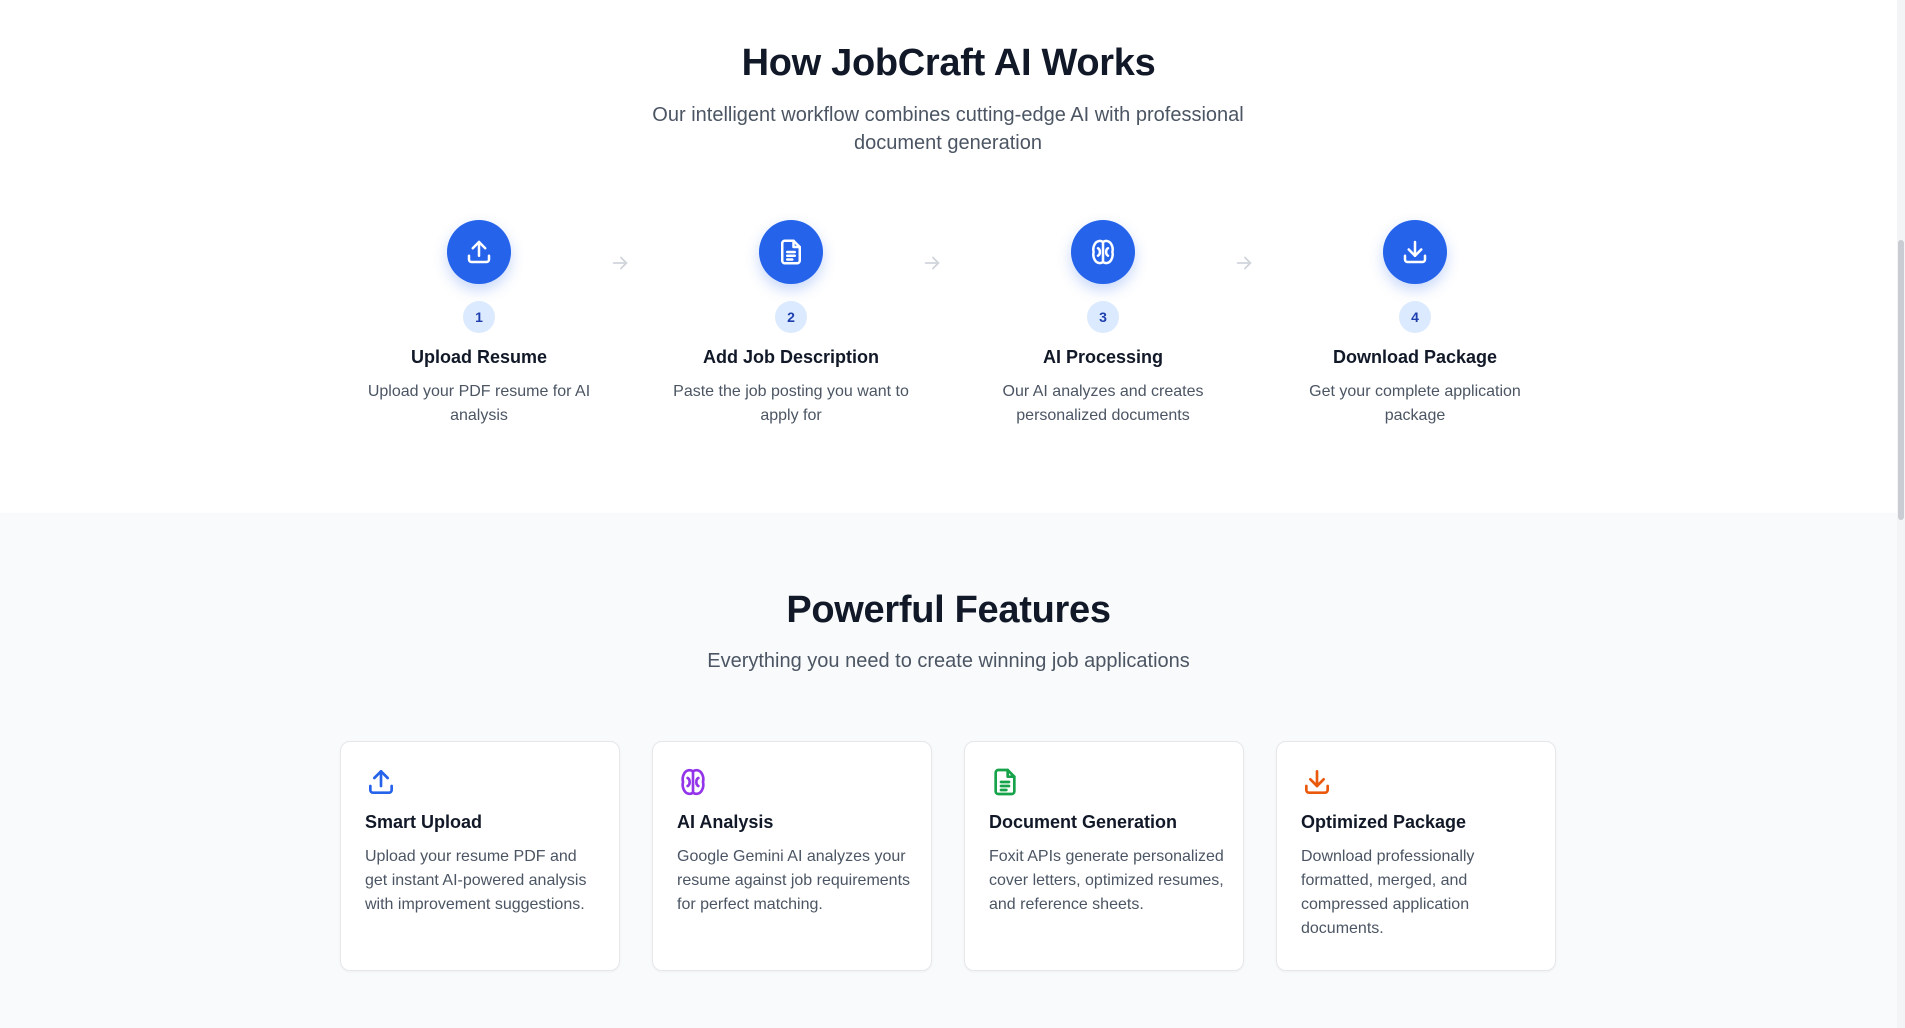  Describe the element at coordinates (479, 357) in the screenshot. I see `step-title: Upload Resume` at that location.